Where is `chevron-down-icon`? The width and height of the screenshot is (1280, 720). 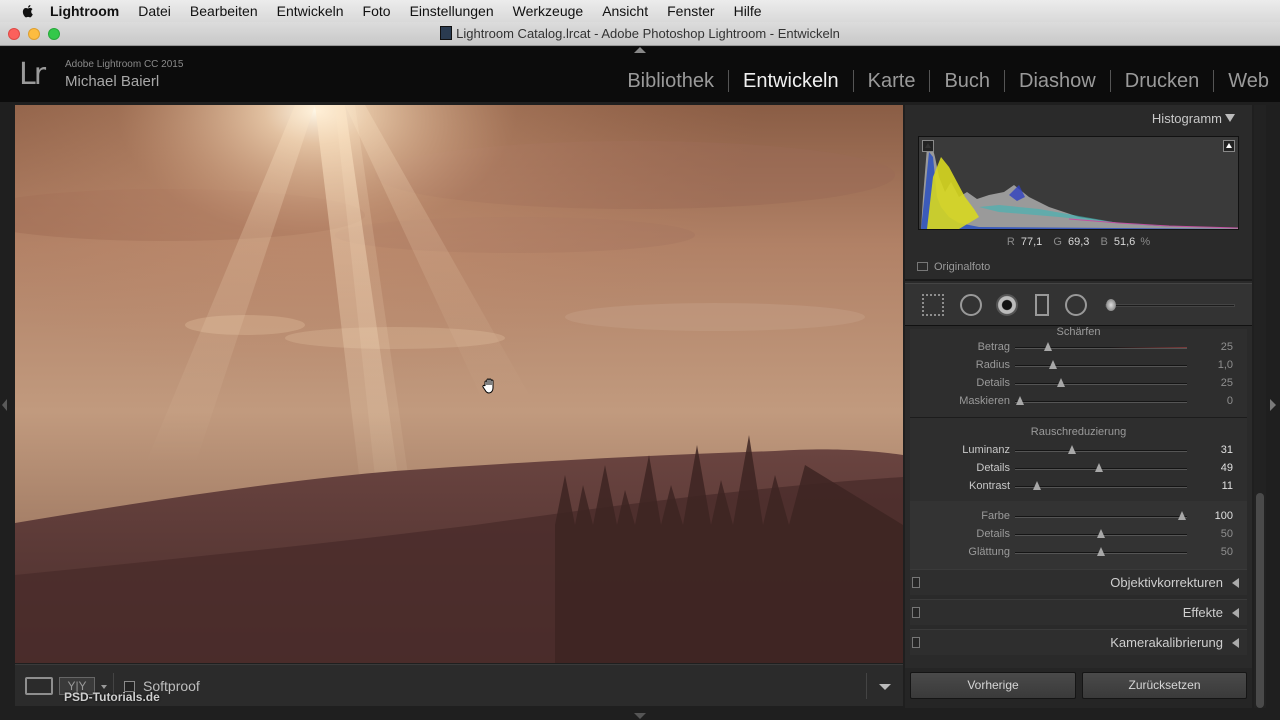
chevron-down-icon is located at coordinates (104, 687).